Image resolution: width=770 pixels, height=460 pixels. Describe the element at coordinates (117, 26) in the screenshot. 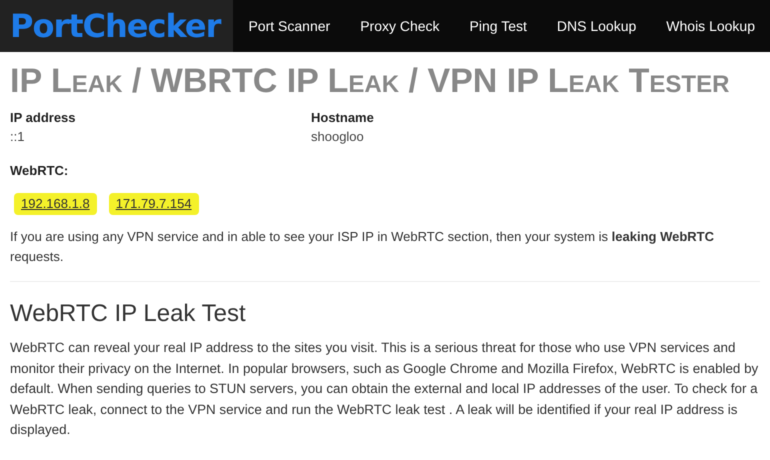

I see `logo: PortChecker` at that location.